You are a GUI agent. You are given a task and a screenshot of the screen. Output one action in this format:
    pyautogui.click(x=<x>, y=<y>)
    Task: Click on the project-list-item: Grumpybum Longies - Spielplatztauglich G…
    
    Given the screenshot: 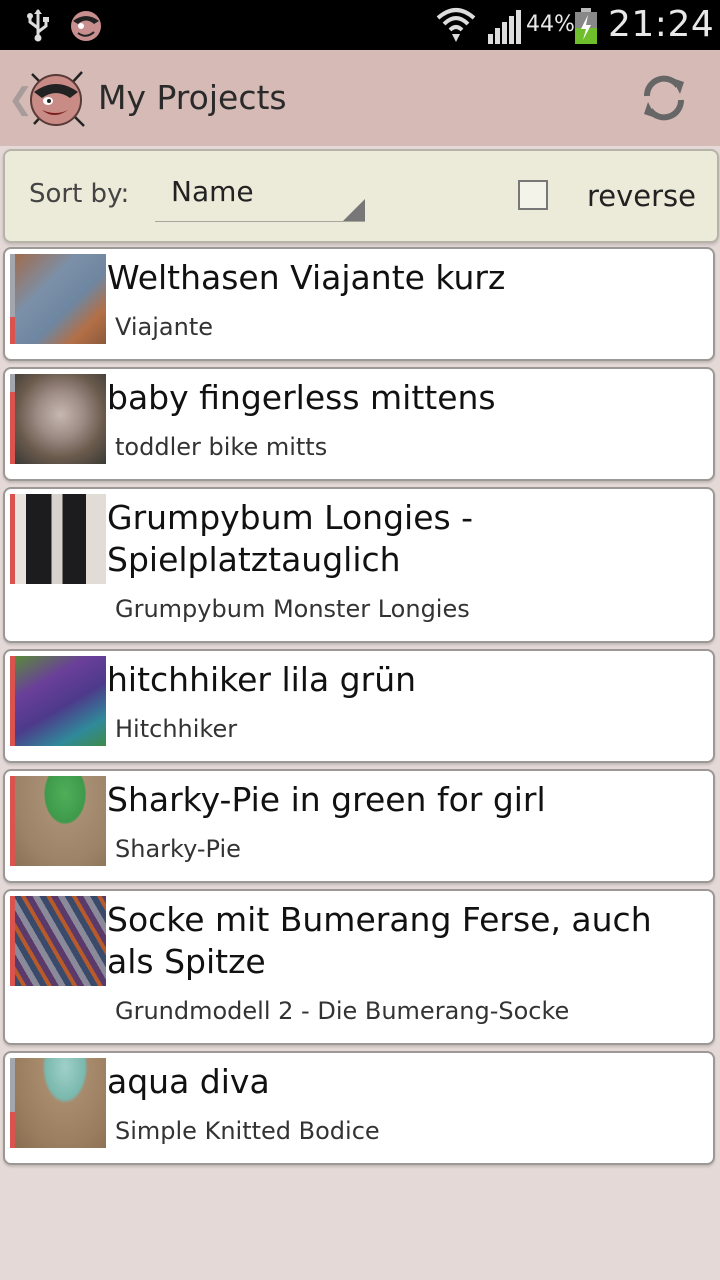 What is the action you would take?
    pyautogui.click(x=359, y=565)
    